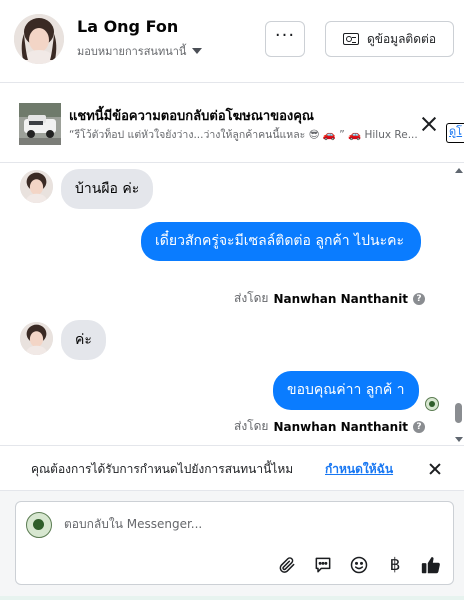  I want to click on contact-name: La Ong Fon, so click(128, 26).